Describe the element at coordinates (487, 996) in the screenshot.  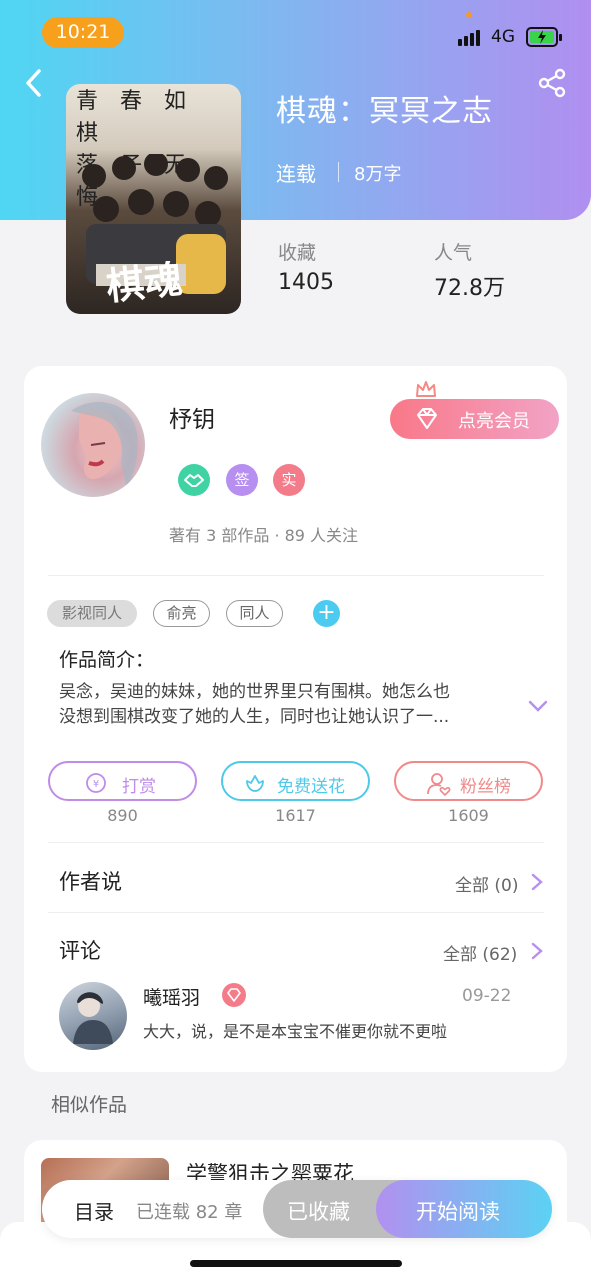
I see `comment-date: 09-22` at that location.